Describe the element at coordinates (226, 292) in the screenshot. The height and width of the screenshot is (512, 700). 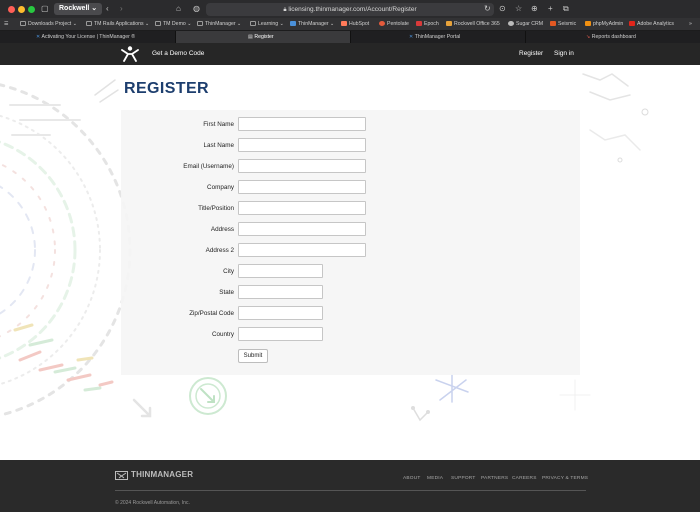
I see `state-label: State` at that location.